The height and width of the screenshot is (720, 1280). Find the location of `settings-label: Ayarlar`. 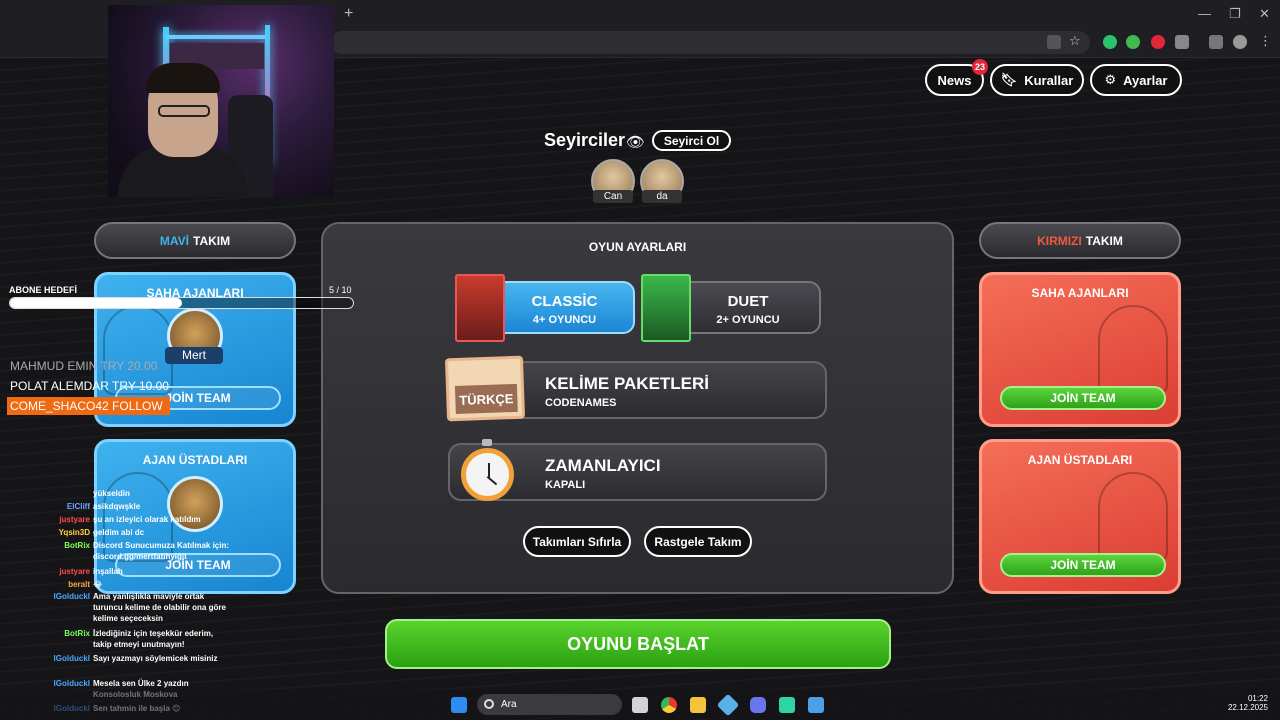

settings-label: Ayarlar is located at coordinates (1145, 80).